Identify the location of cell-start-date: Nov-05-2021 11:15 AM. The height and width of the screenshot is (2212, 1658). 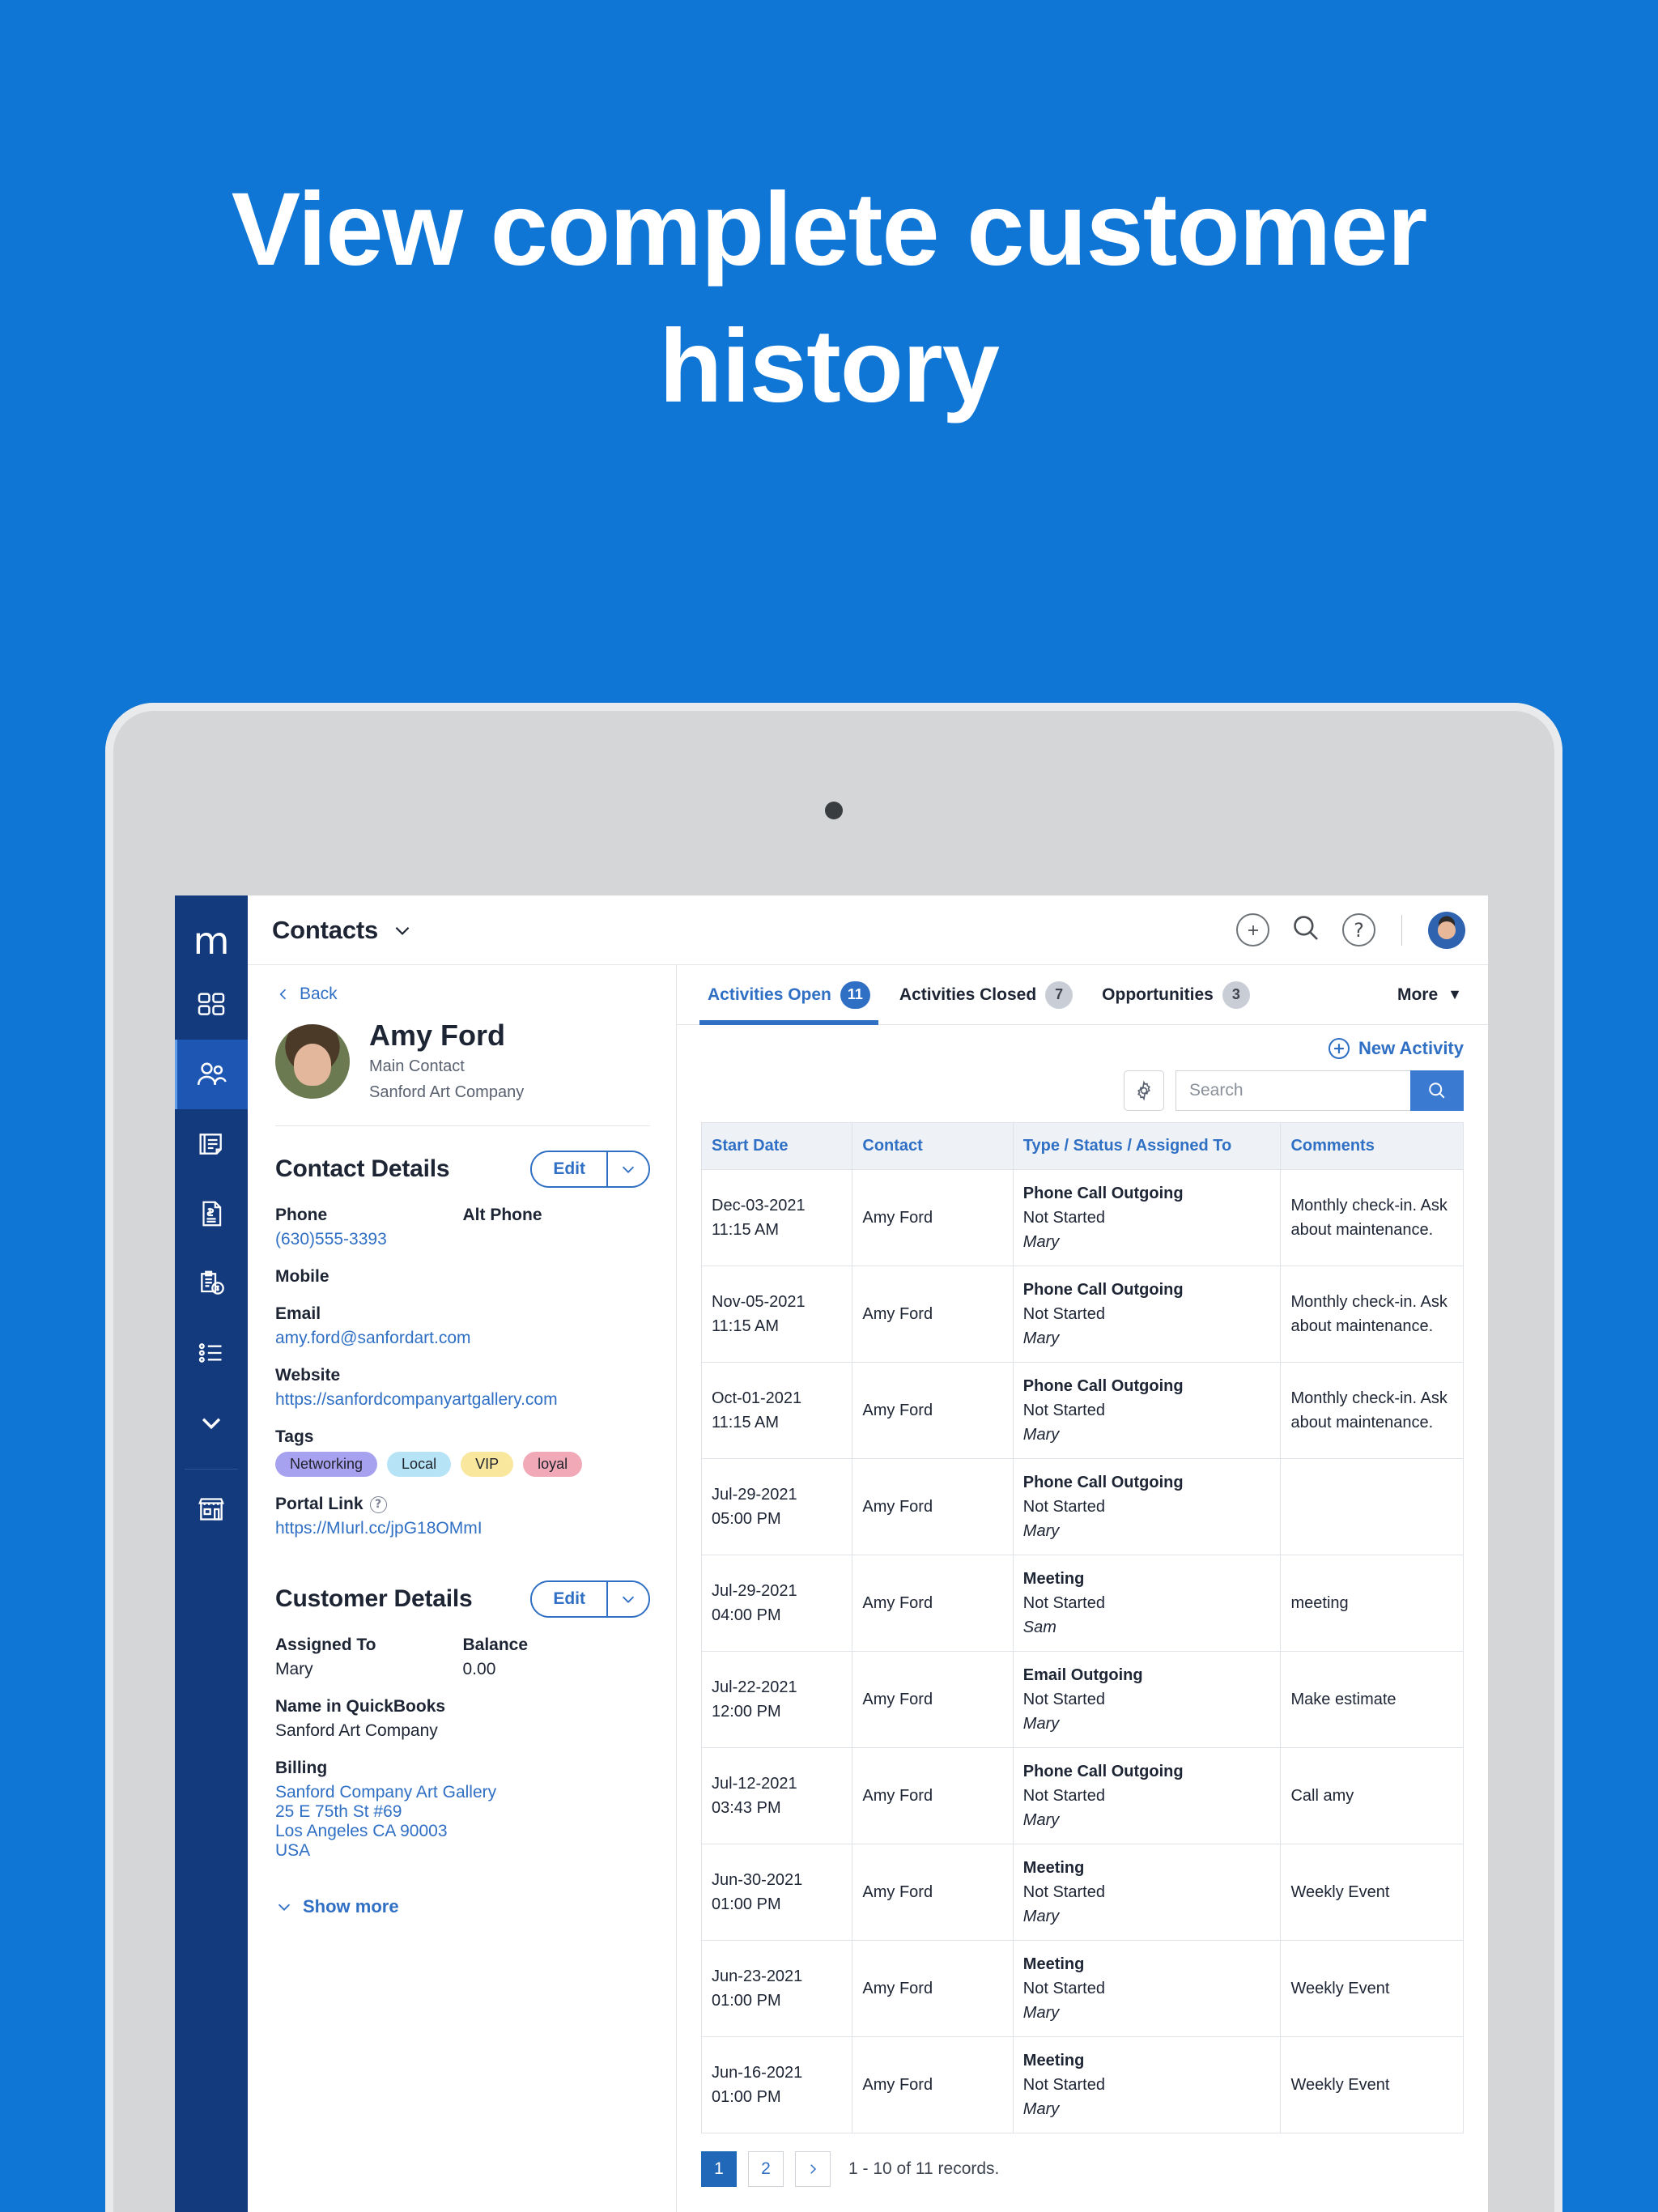
(776, 1314).